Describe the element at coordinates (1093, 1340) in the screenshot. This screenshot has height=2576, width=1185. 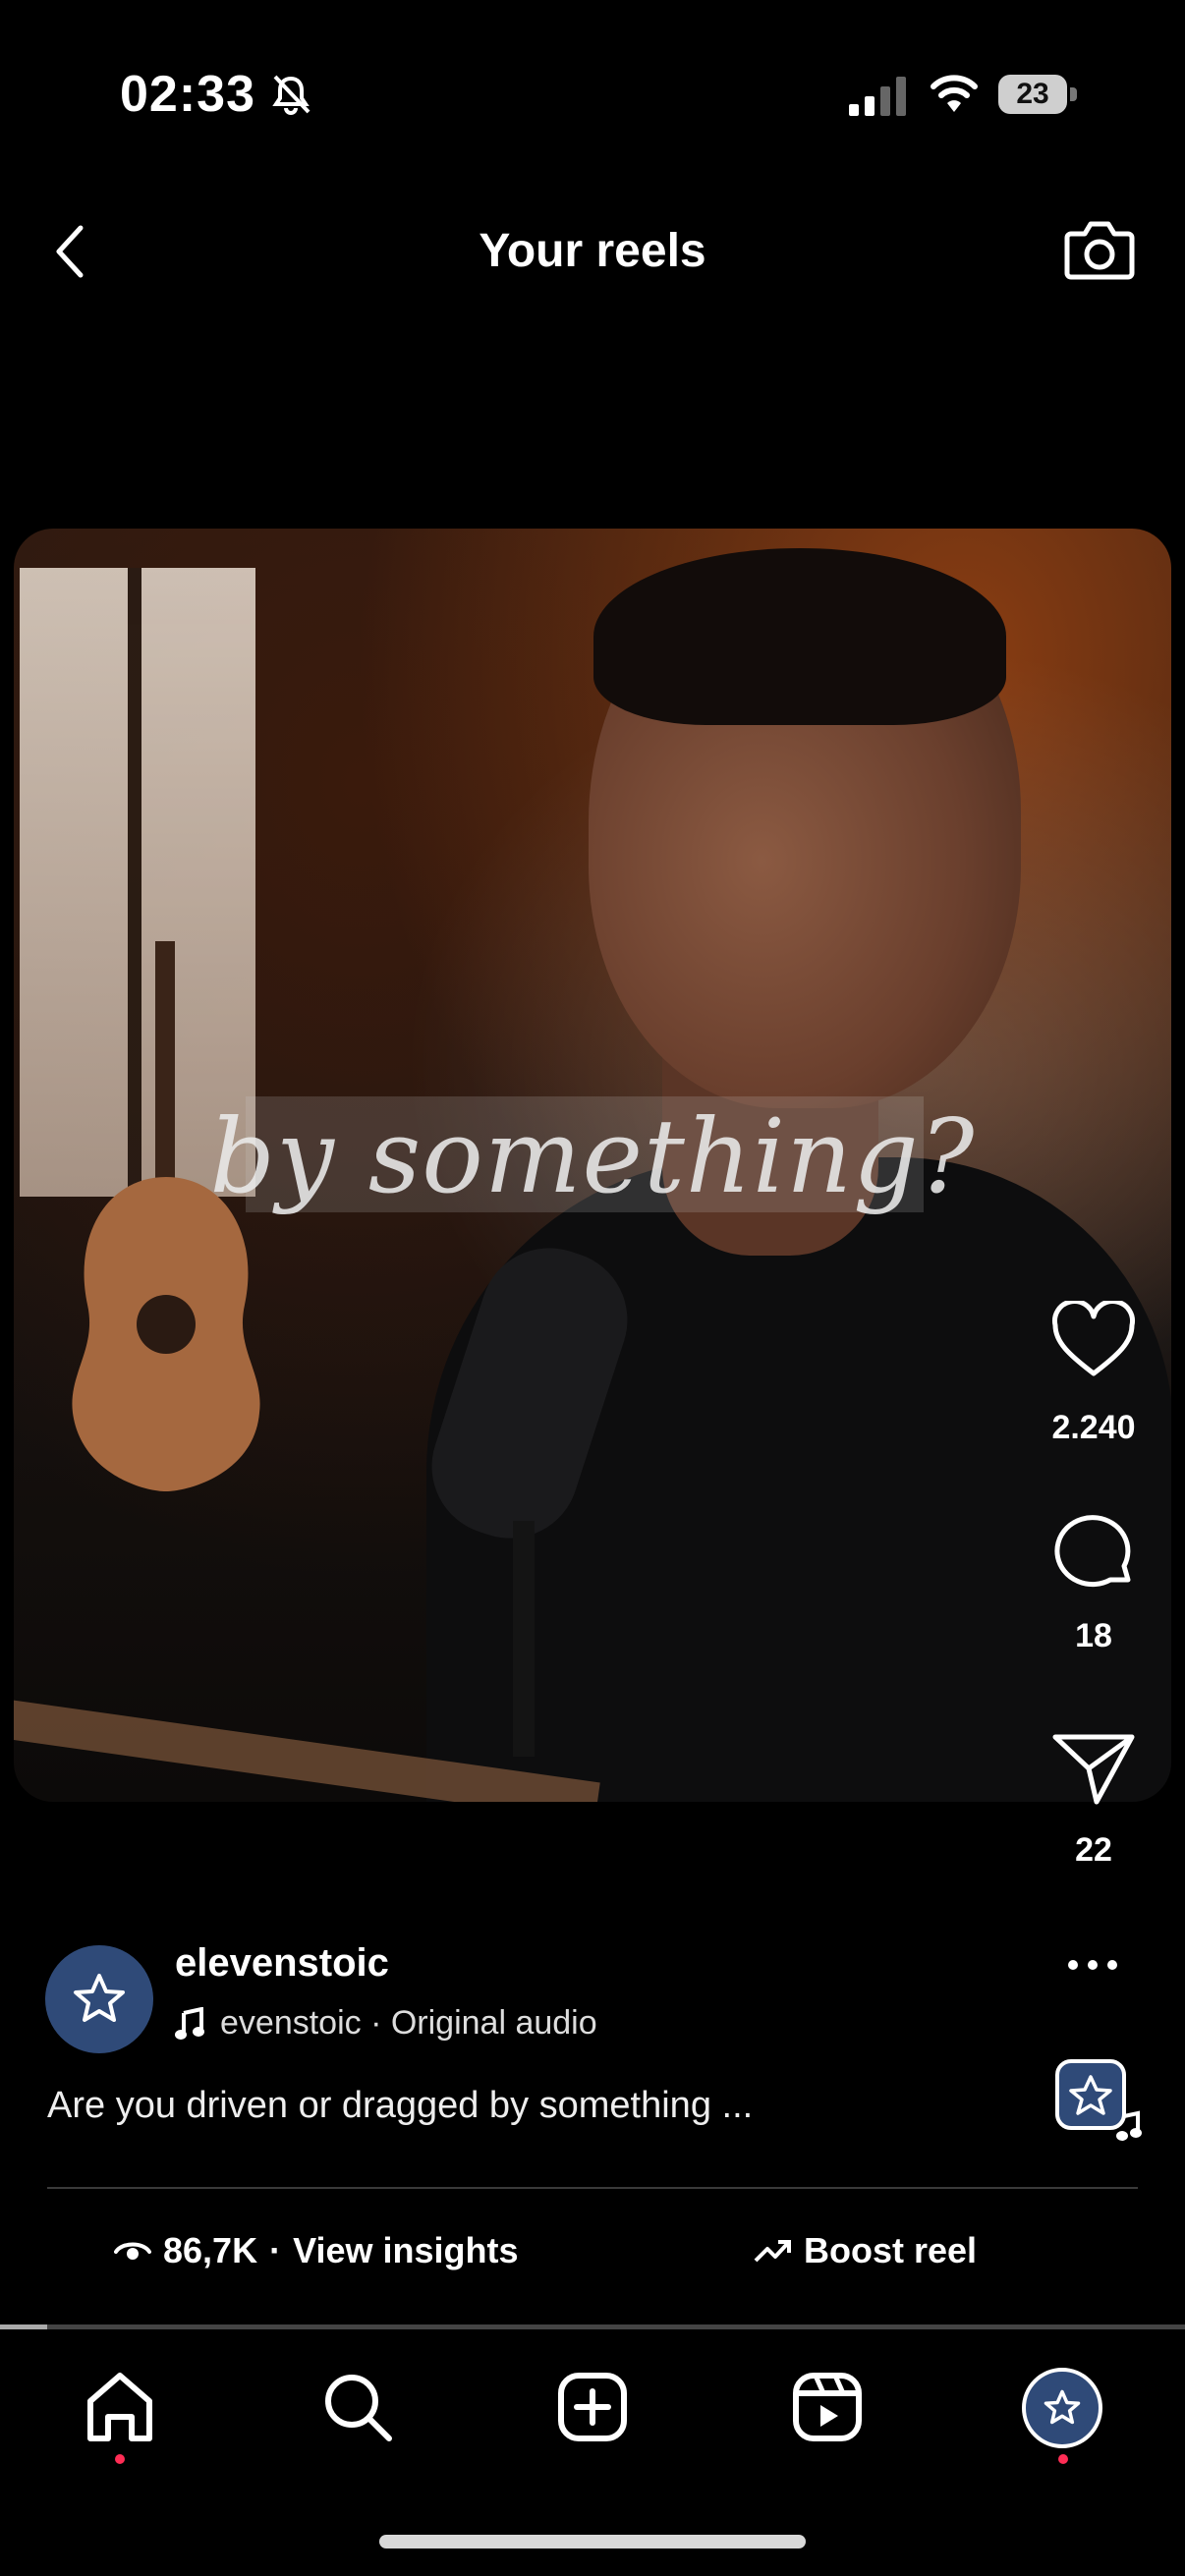
I see `heart-icon` at that location.